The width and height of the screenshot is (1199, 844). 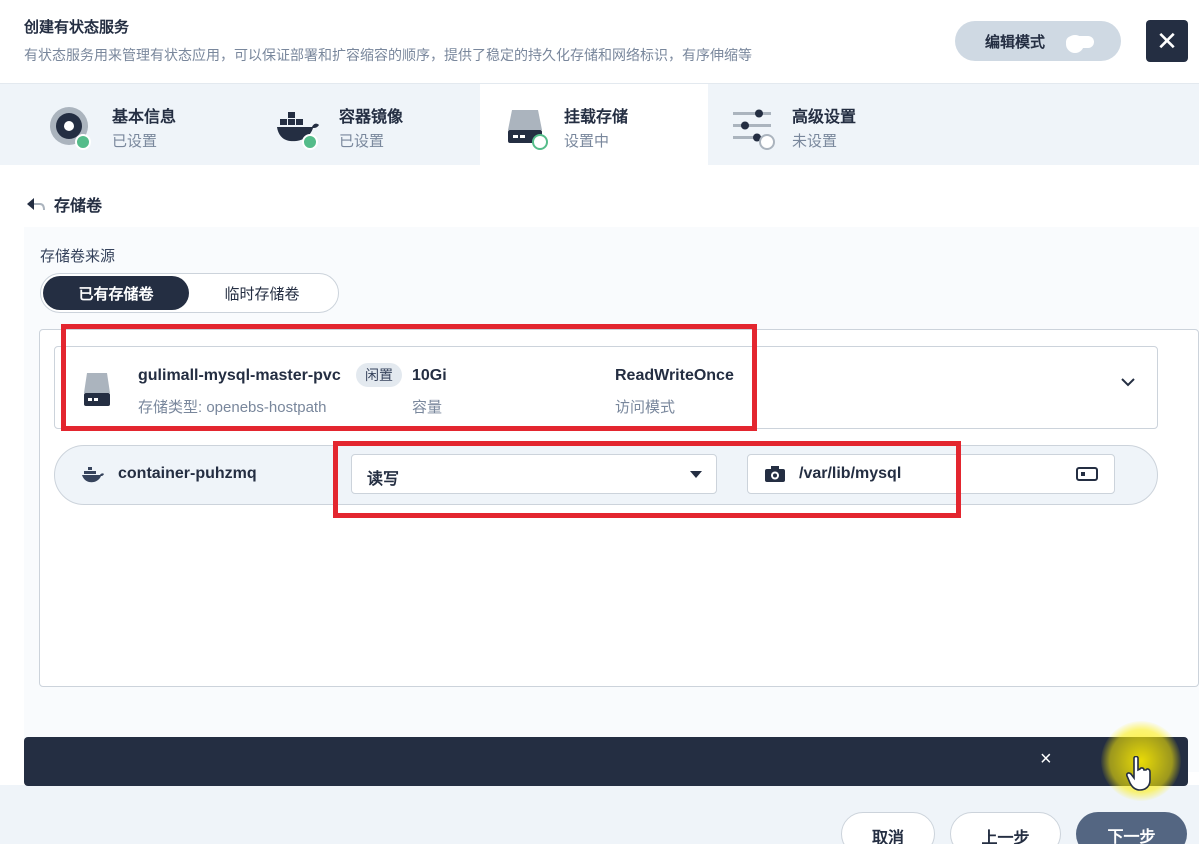 What do you see at coordinates (1138, 773) in the screenshot?
I see `hand-cursor-icon` at bounding box center [1138, 773].